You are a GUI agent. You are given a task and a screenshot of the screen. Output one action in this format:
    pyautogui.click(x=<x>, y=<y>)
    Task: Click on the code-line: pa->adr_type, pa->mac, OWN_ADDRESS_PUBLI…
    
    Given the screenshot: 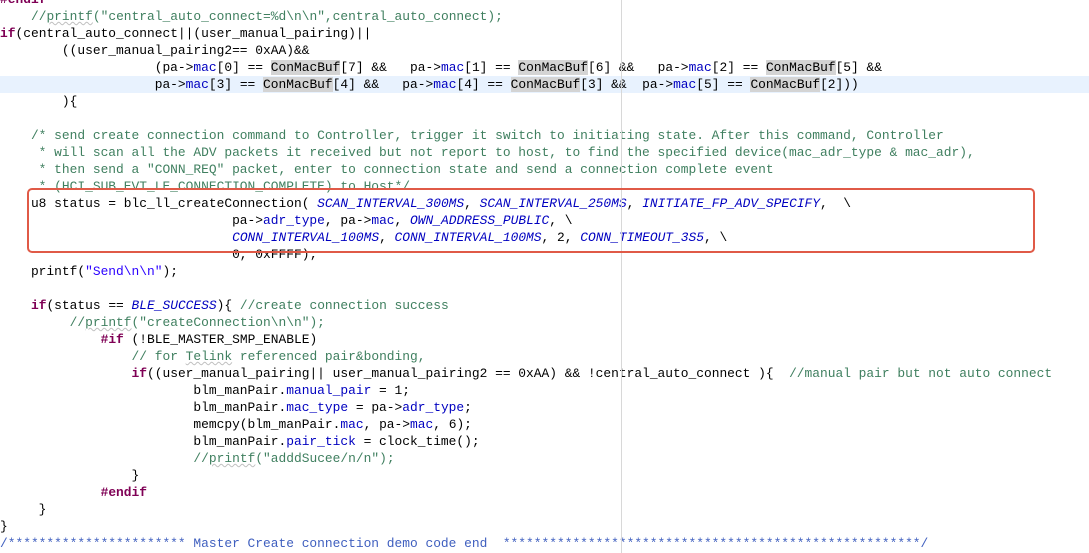 What is the action you would take?
    pyautogui.click(x=544, y=220)
    